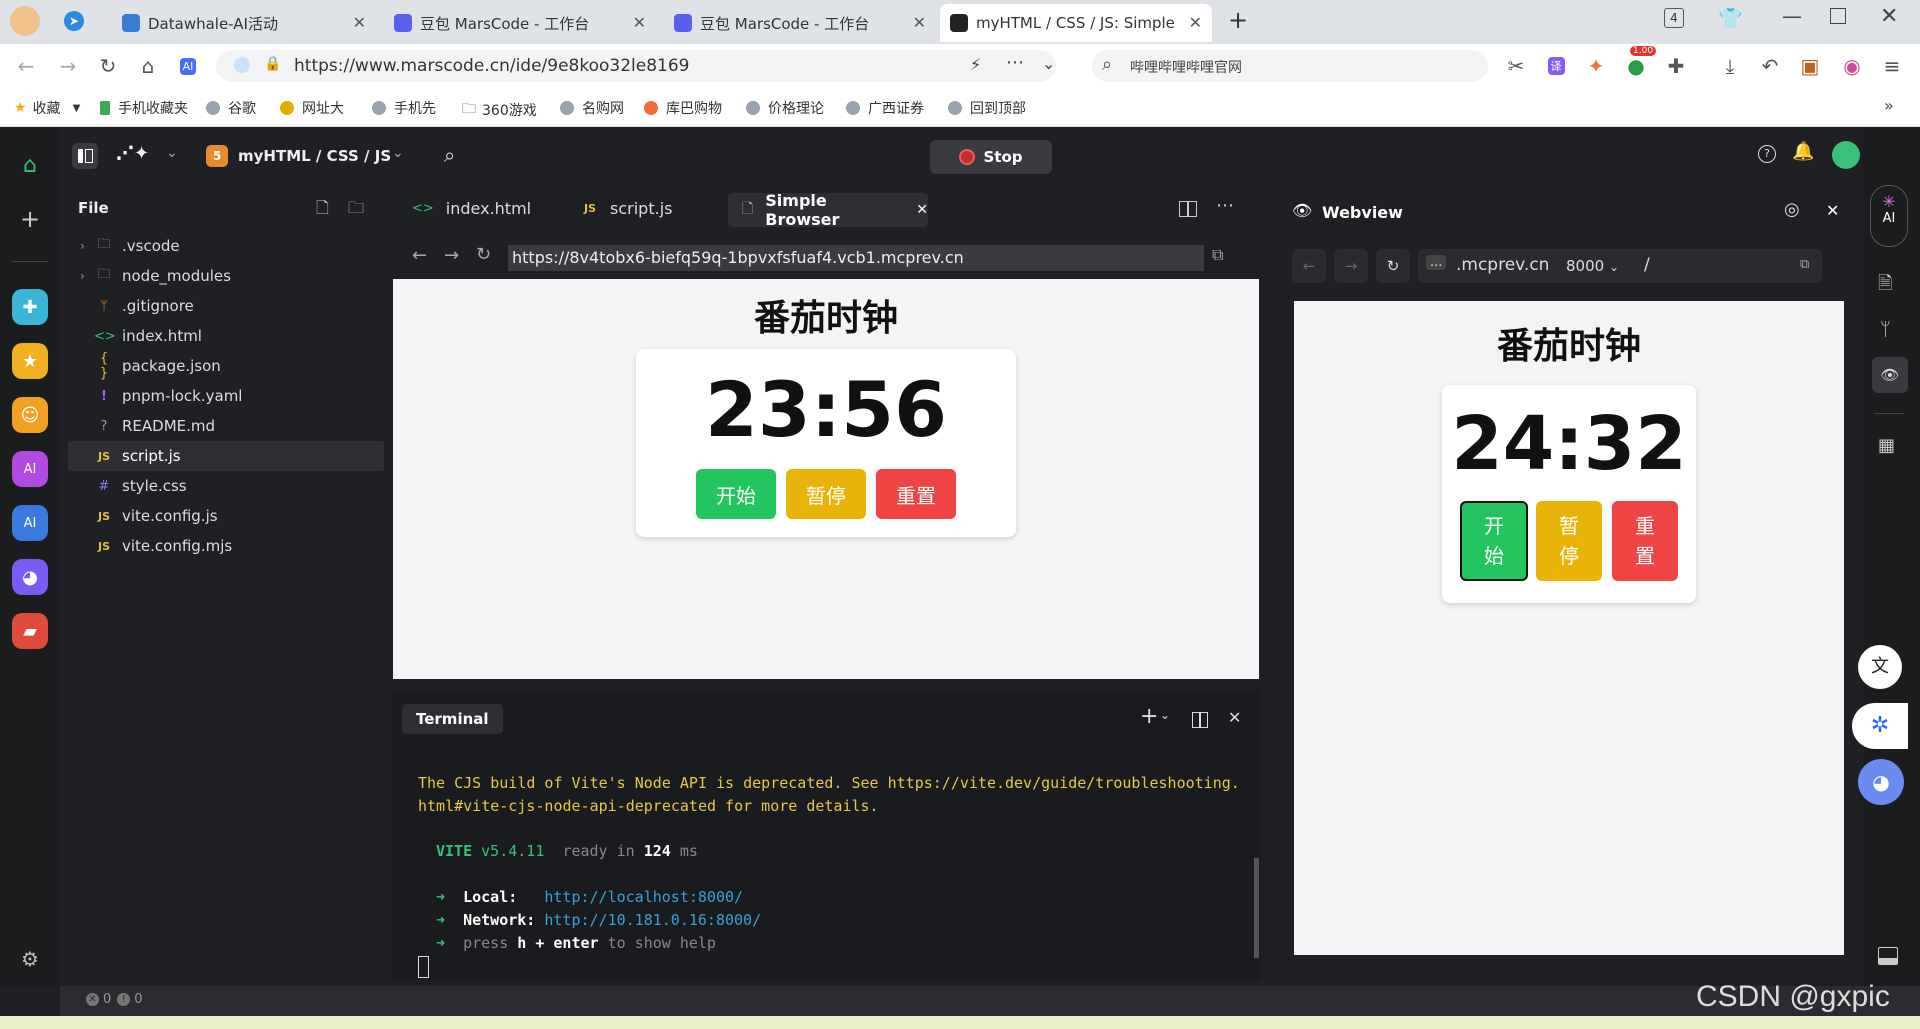 This screenshot has height=1029, width=1920. What do you see at coordinates (1730, 66) in the screenshot?
I see `download-icon: ⤓` at bounding box center [1730, 66].